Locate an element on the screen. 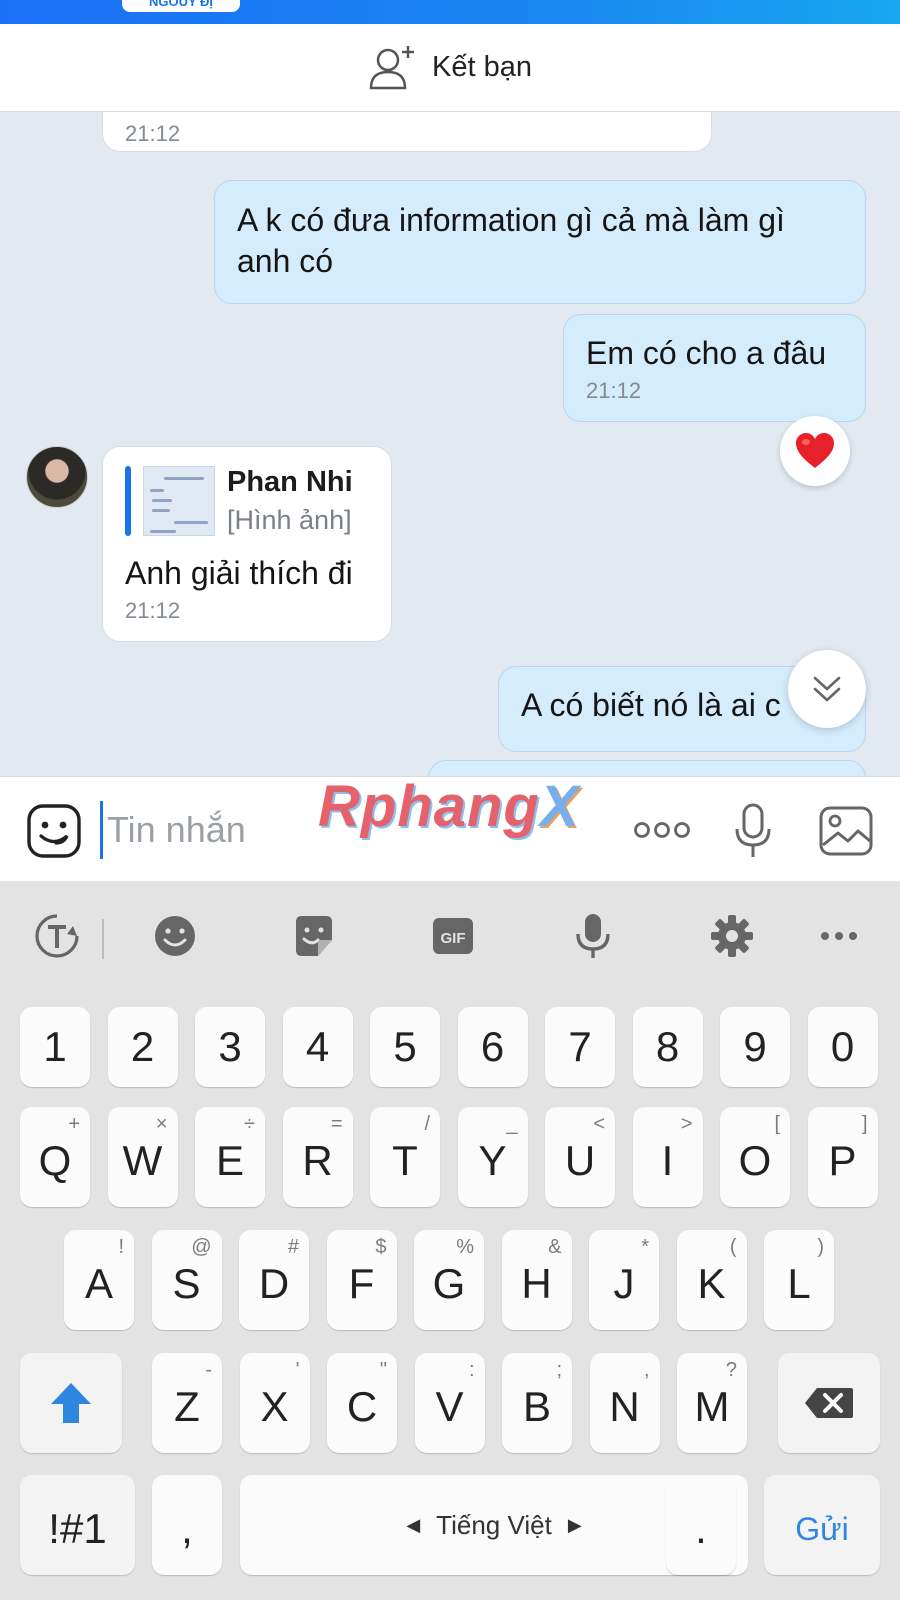 The image size is (900, 1600). svg-text: GIF is located at coordinates (453, 938).